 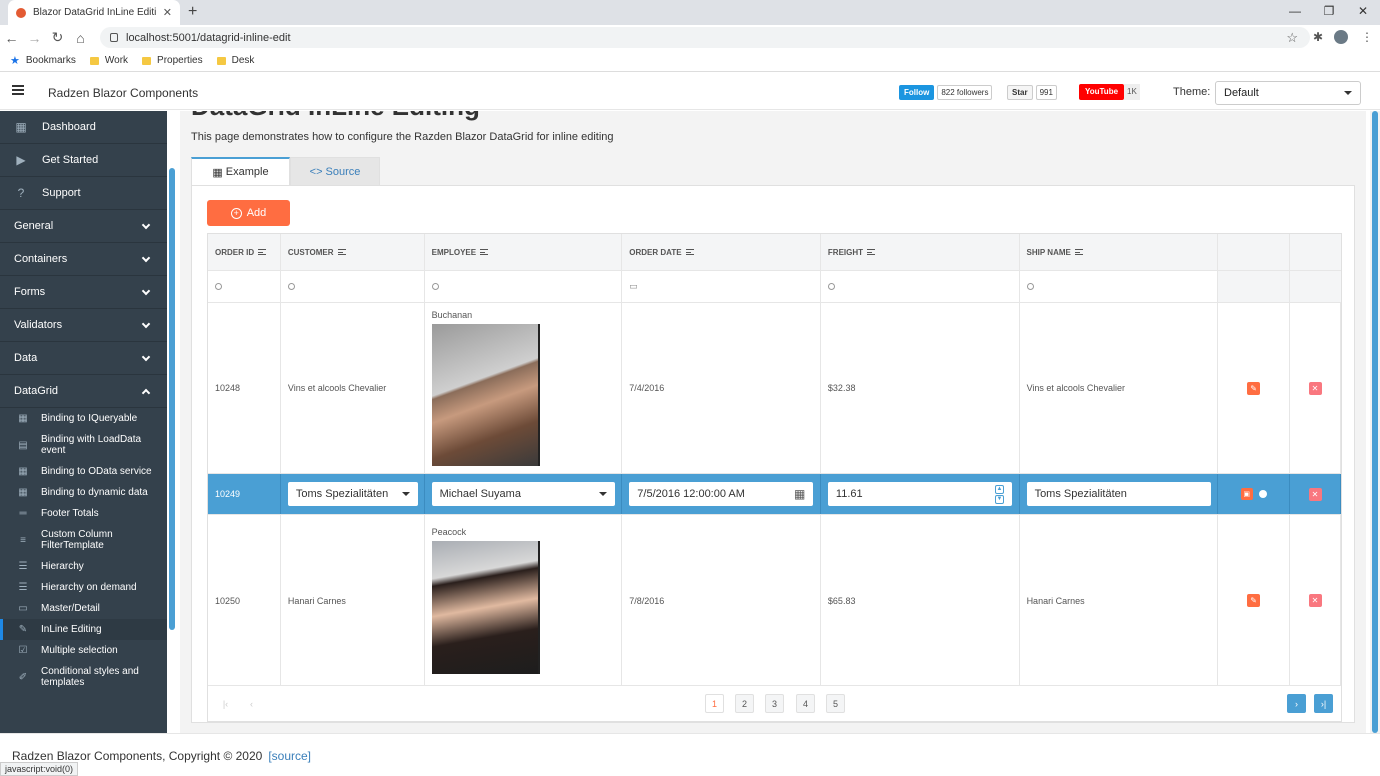 What do you see at coordinates (83, 471) in the screenshot?
I see `sidebar-sub-item: ▦ Binding to OData service` at bounding box center [83, 471].